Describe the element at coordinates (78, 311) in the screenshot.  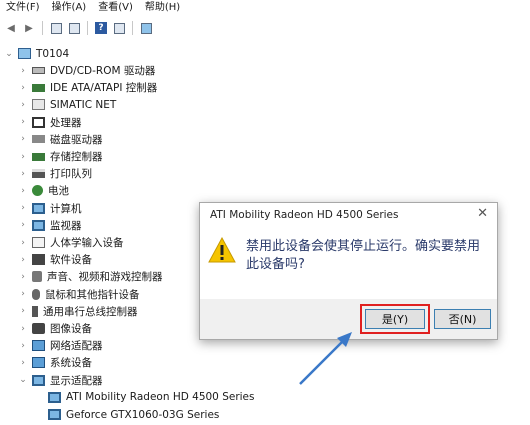
I see `tree-item: › 通用串行总线控制器` at that location.